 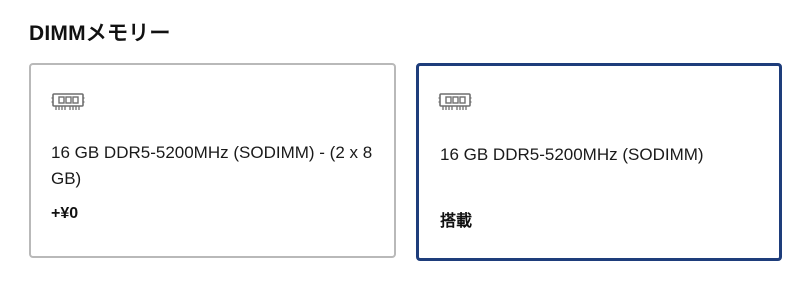 What do you see at coordinates (100, 33) in the screenshot?
I see `section-title: DIMMメモリー` at bounding box center [100, 33].